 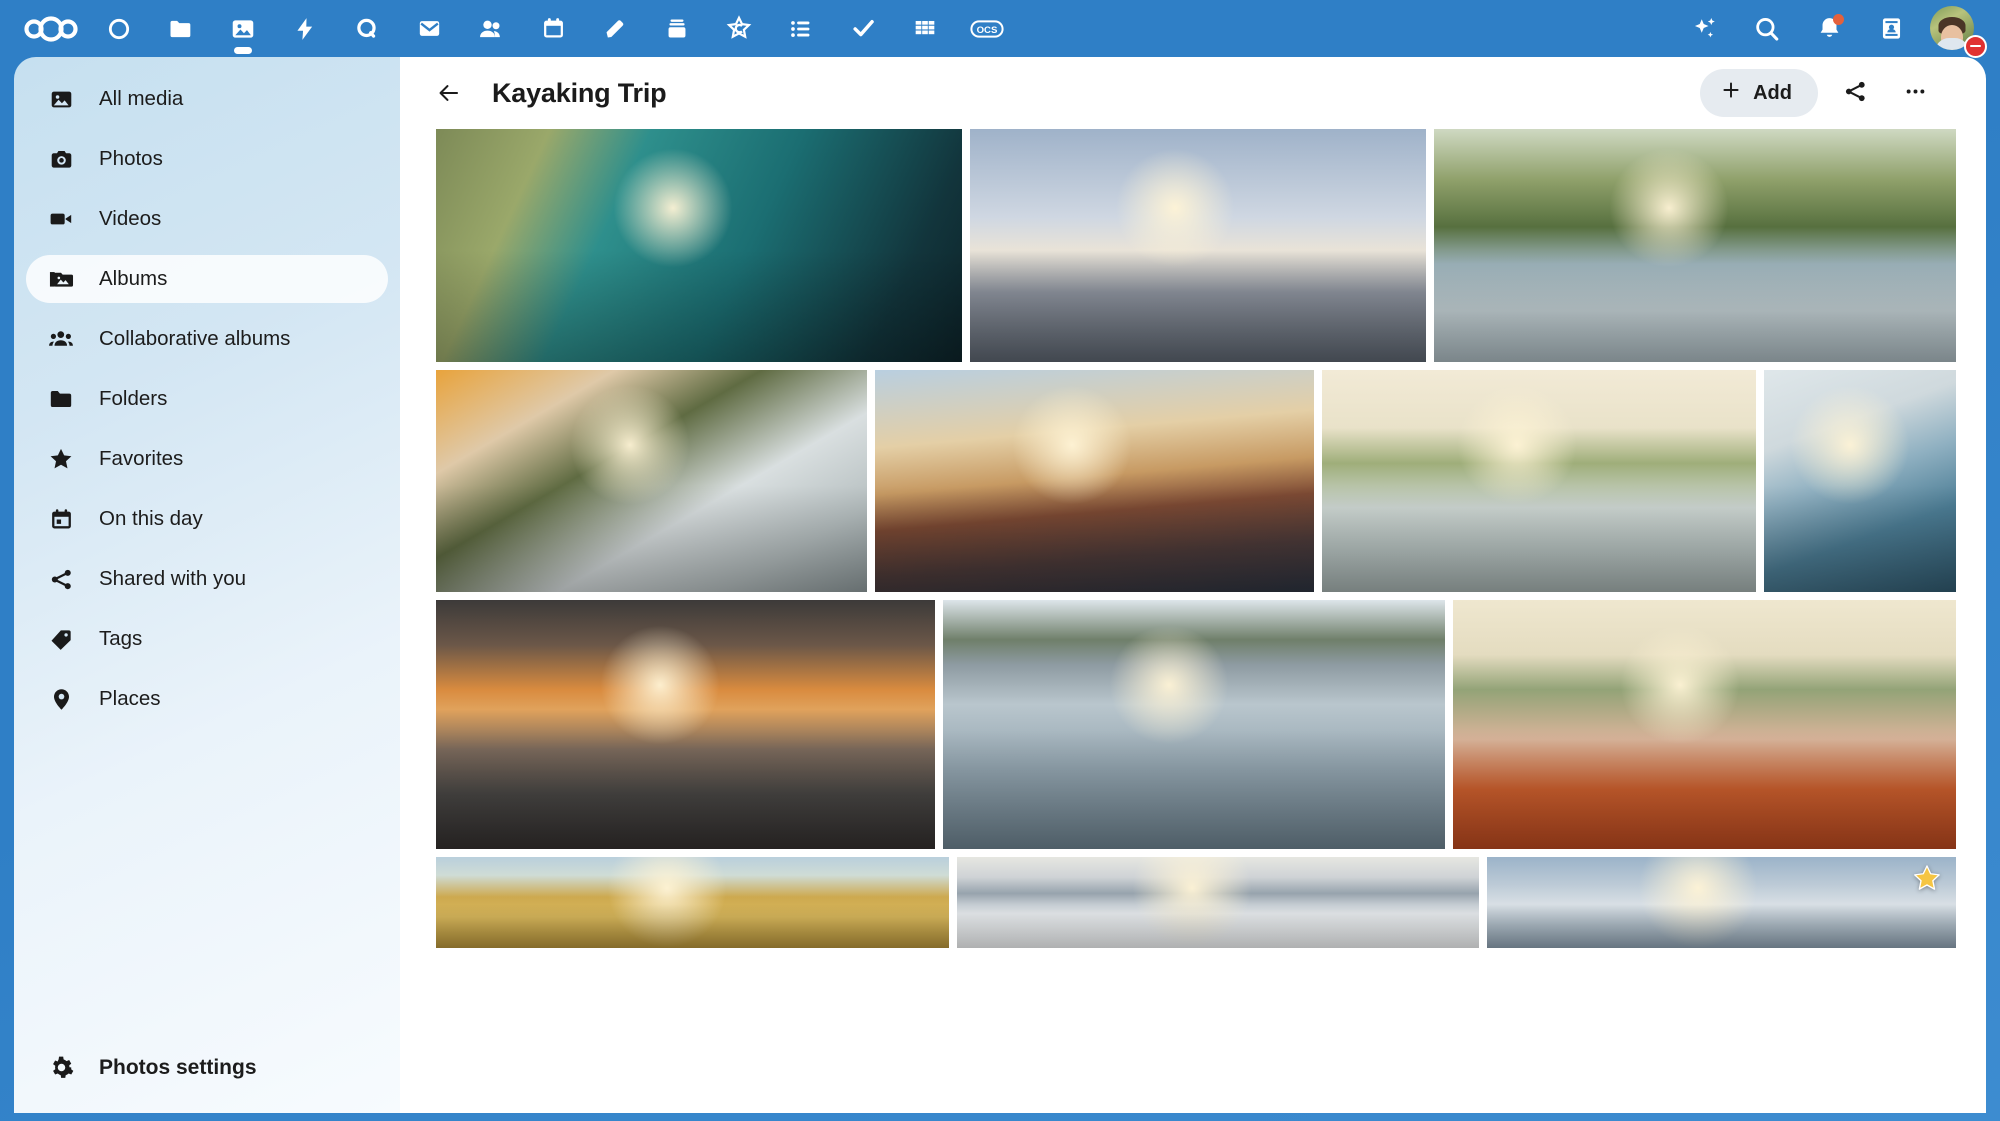 I want to click on notifications-bell-icon, so click(x=1829, y=29).